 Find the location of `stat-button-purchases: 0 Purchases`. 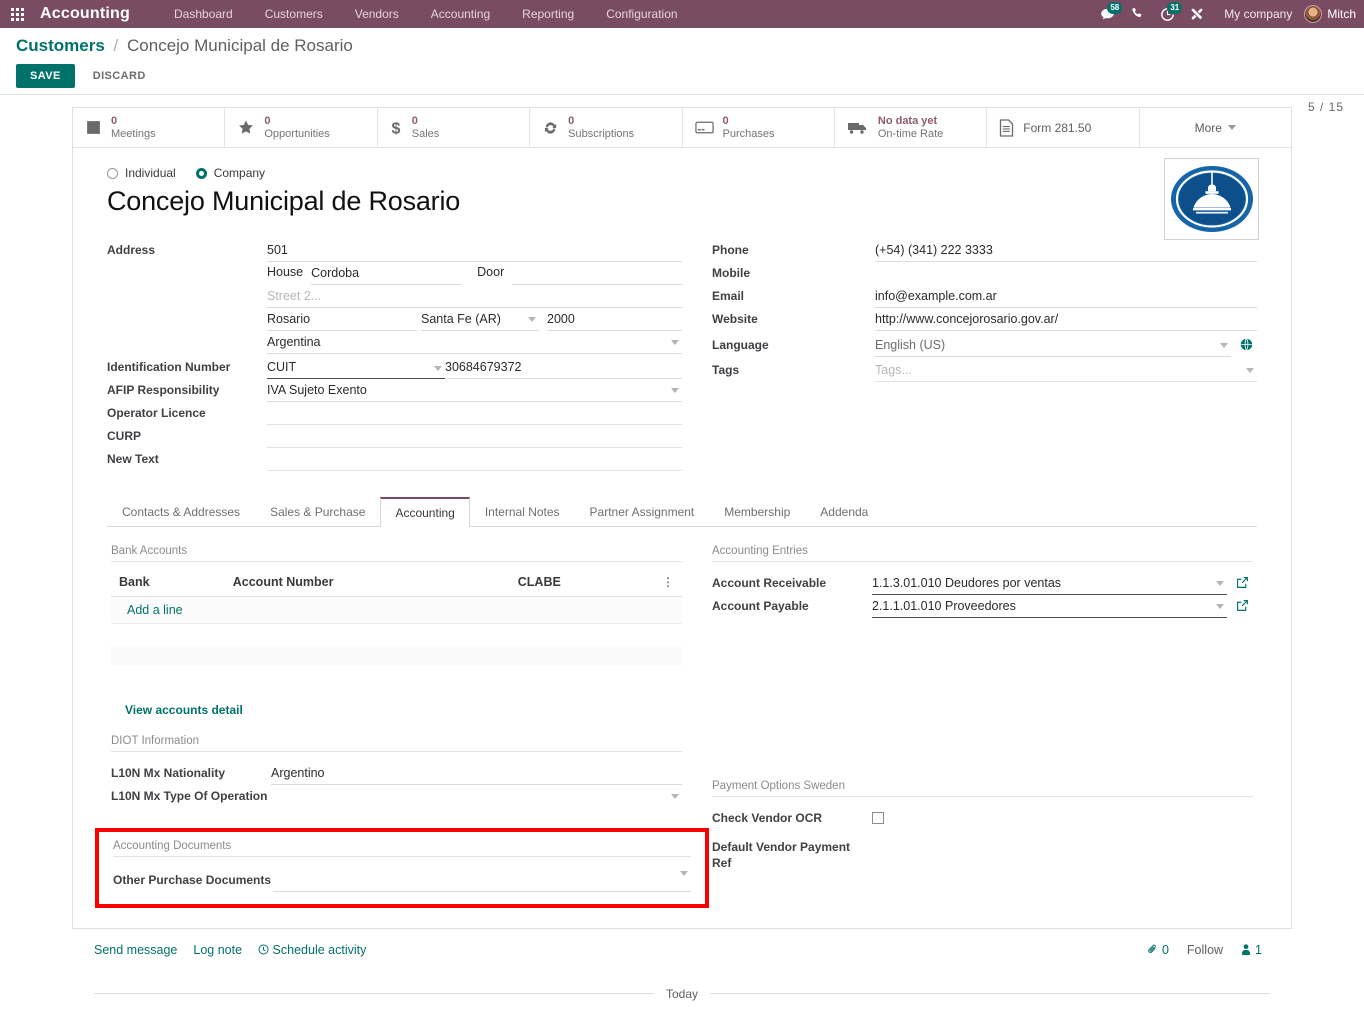

stat-button-purchases: 0 Purchases is located at coordinates (758, 127).